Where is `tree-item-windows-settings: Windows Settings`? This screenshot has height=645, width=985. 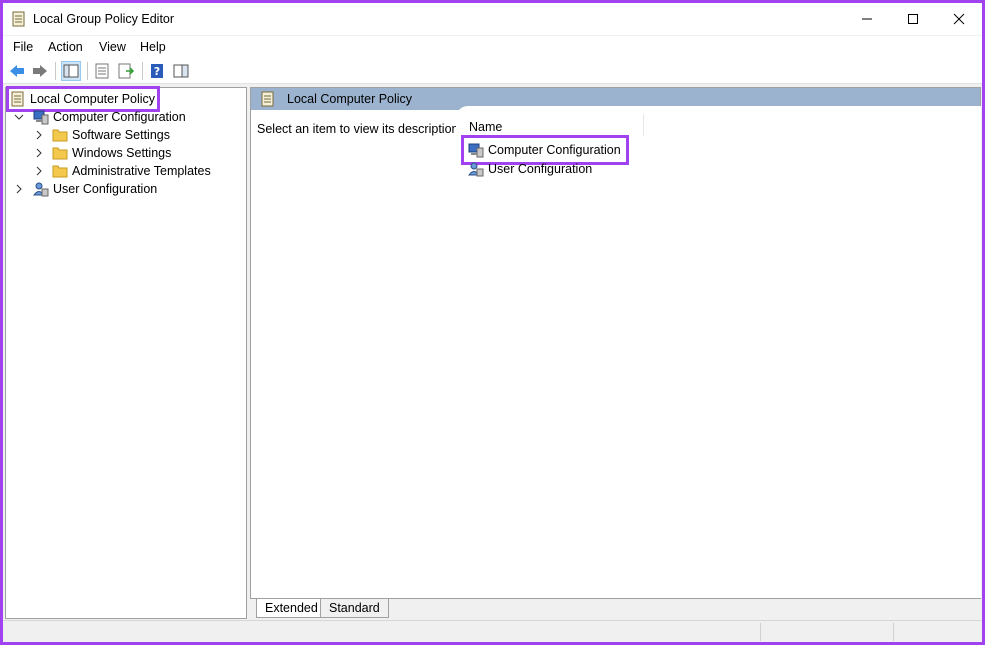
tree-item-windows-settings: Windows Settings is located at coordinates (102, 153).